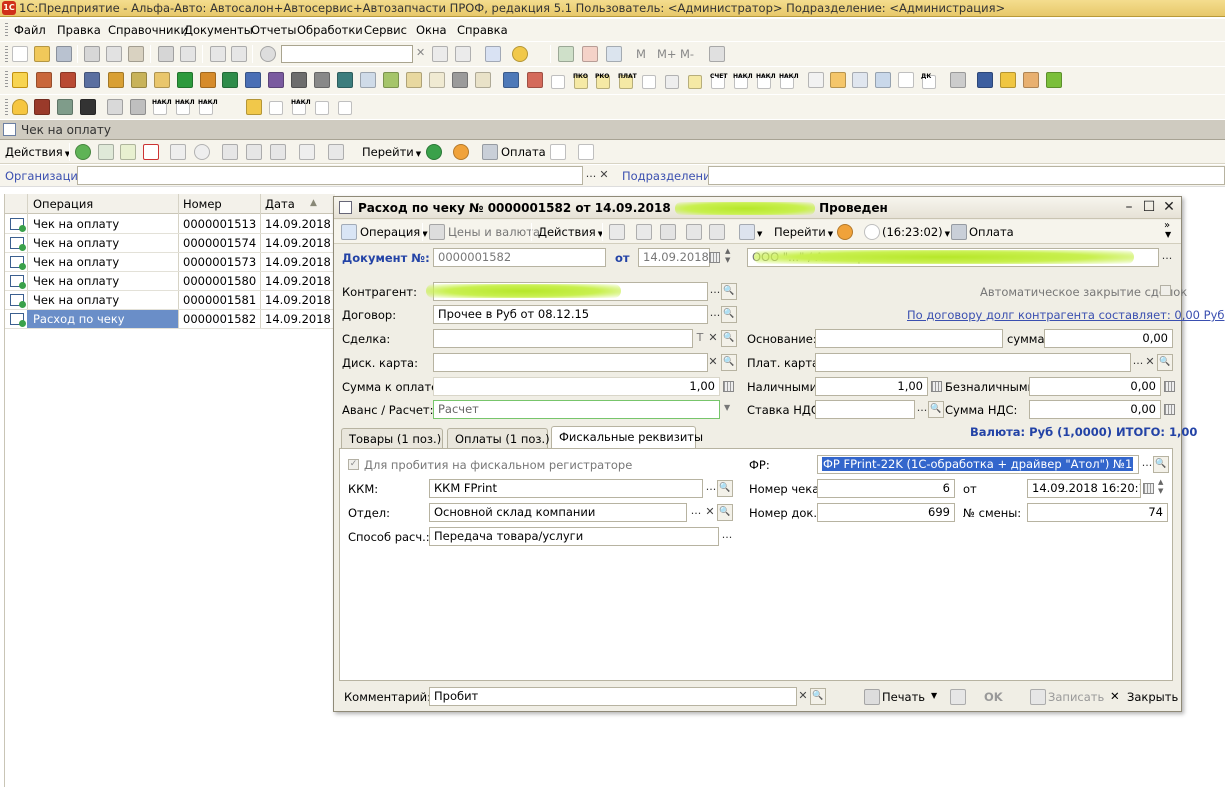  I want to click on table-row: Чек на оплату 0000001573 14.09.2018, so click(170, 262).